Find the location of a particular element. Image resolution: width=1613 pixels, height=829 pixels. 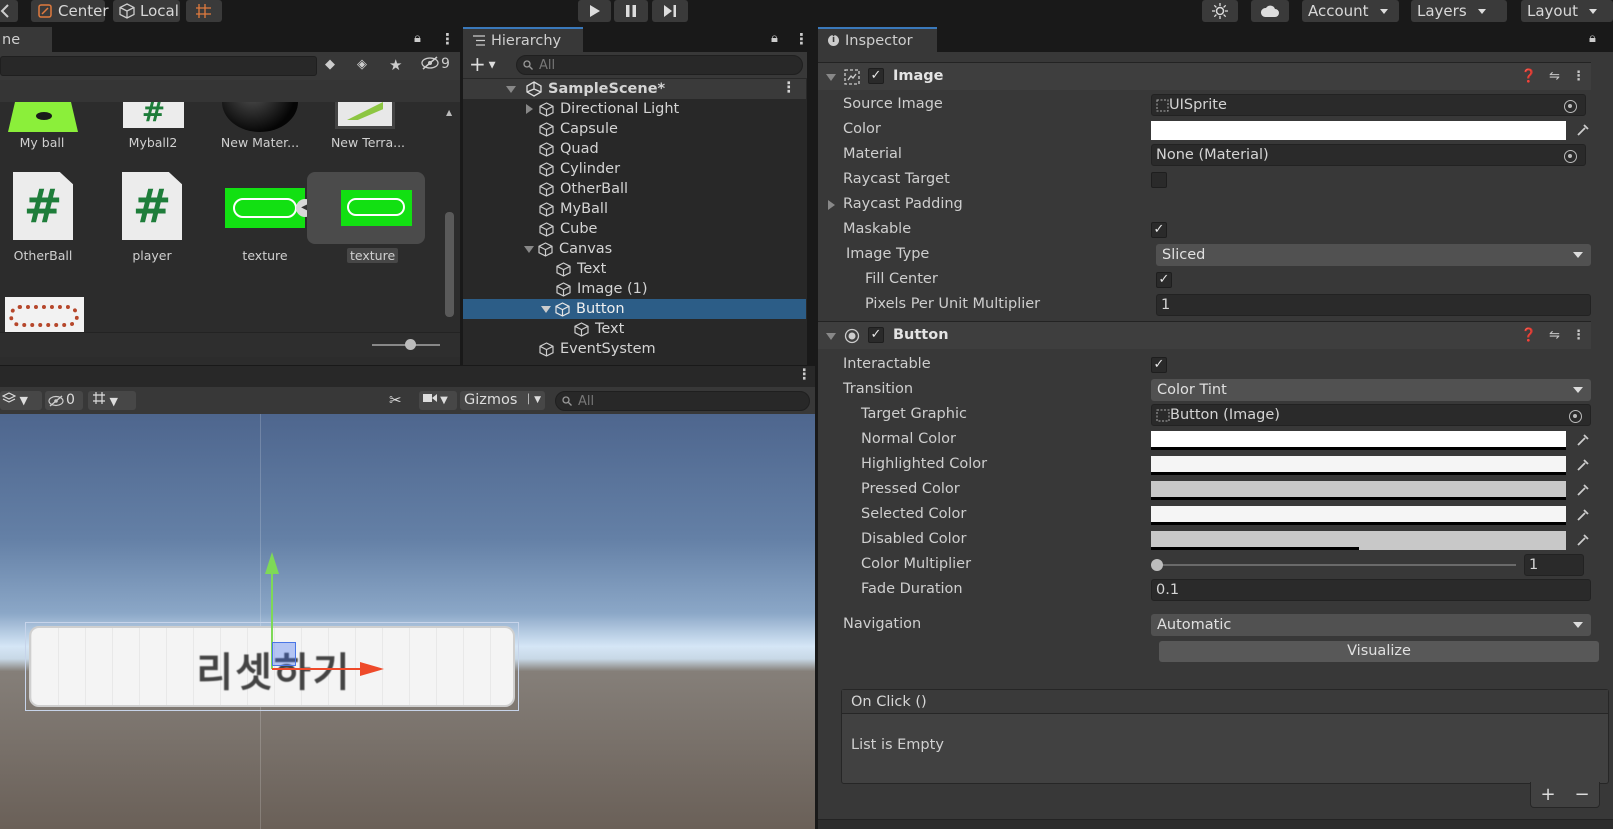

ppu-field: 1 is located at coordinates (1373, 305).